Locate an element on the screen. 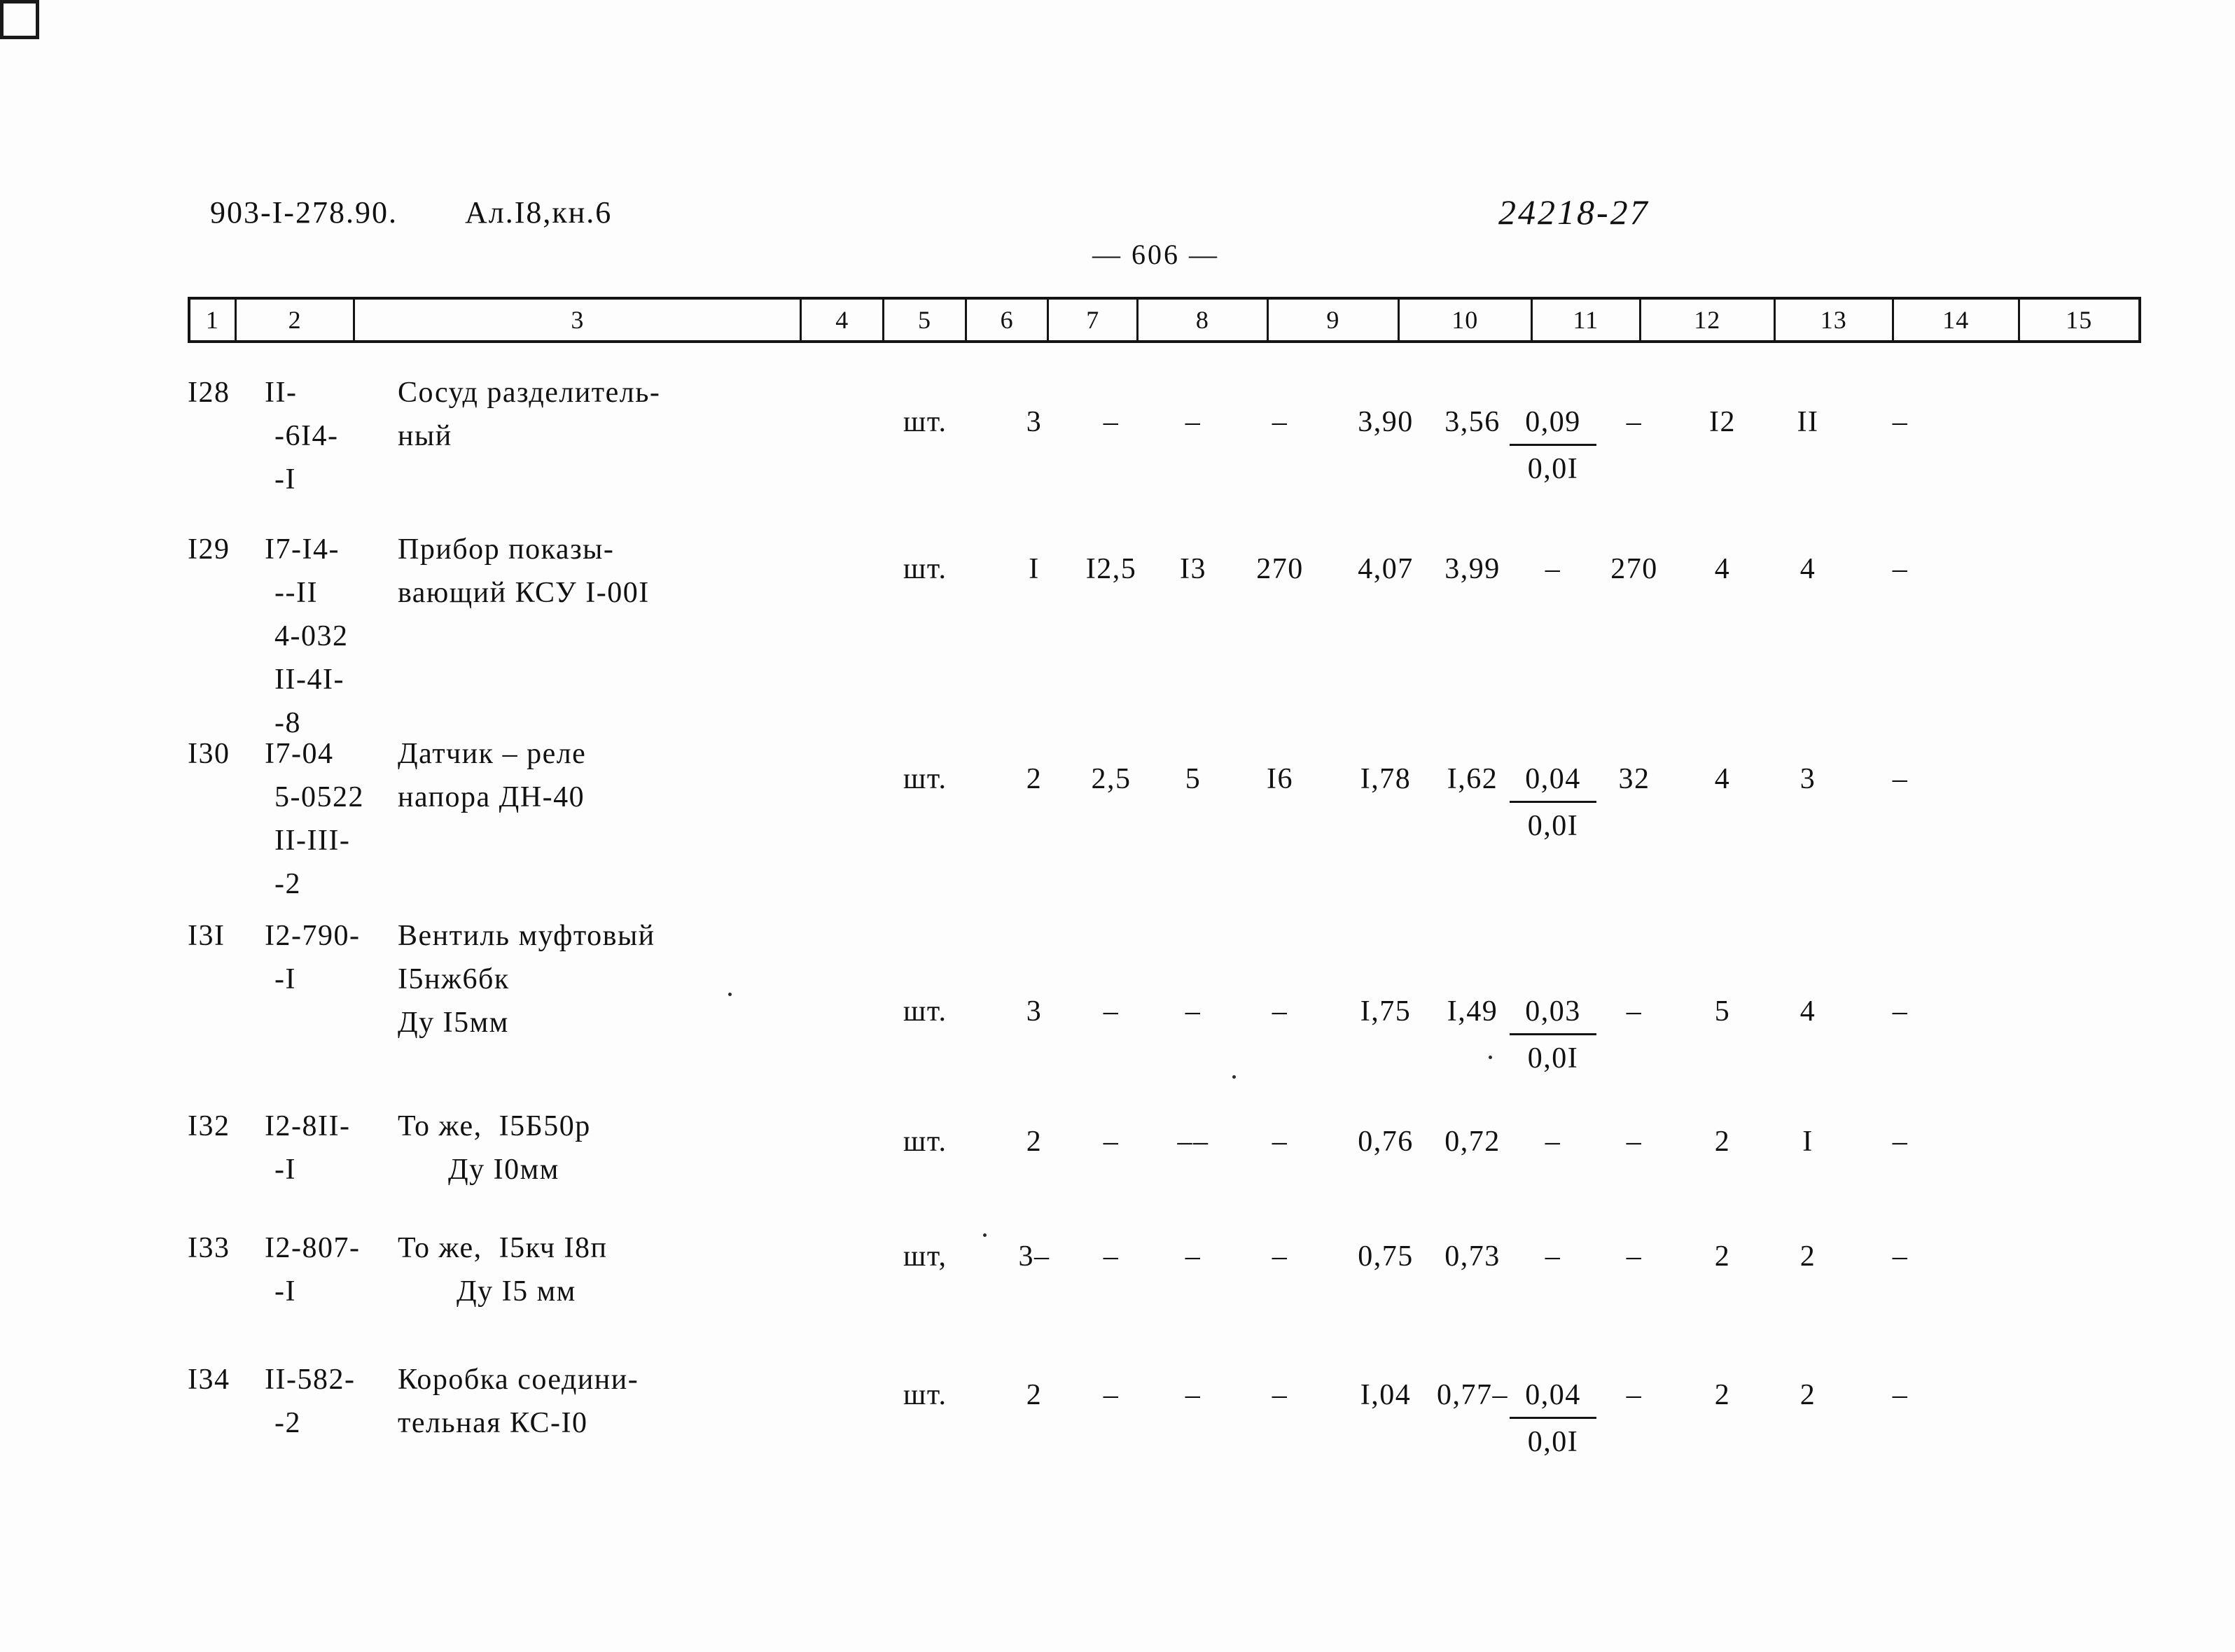 The image size is (2235, 1652). column-header-12: 12 is located at coordinates (1708, 320).